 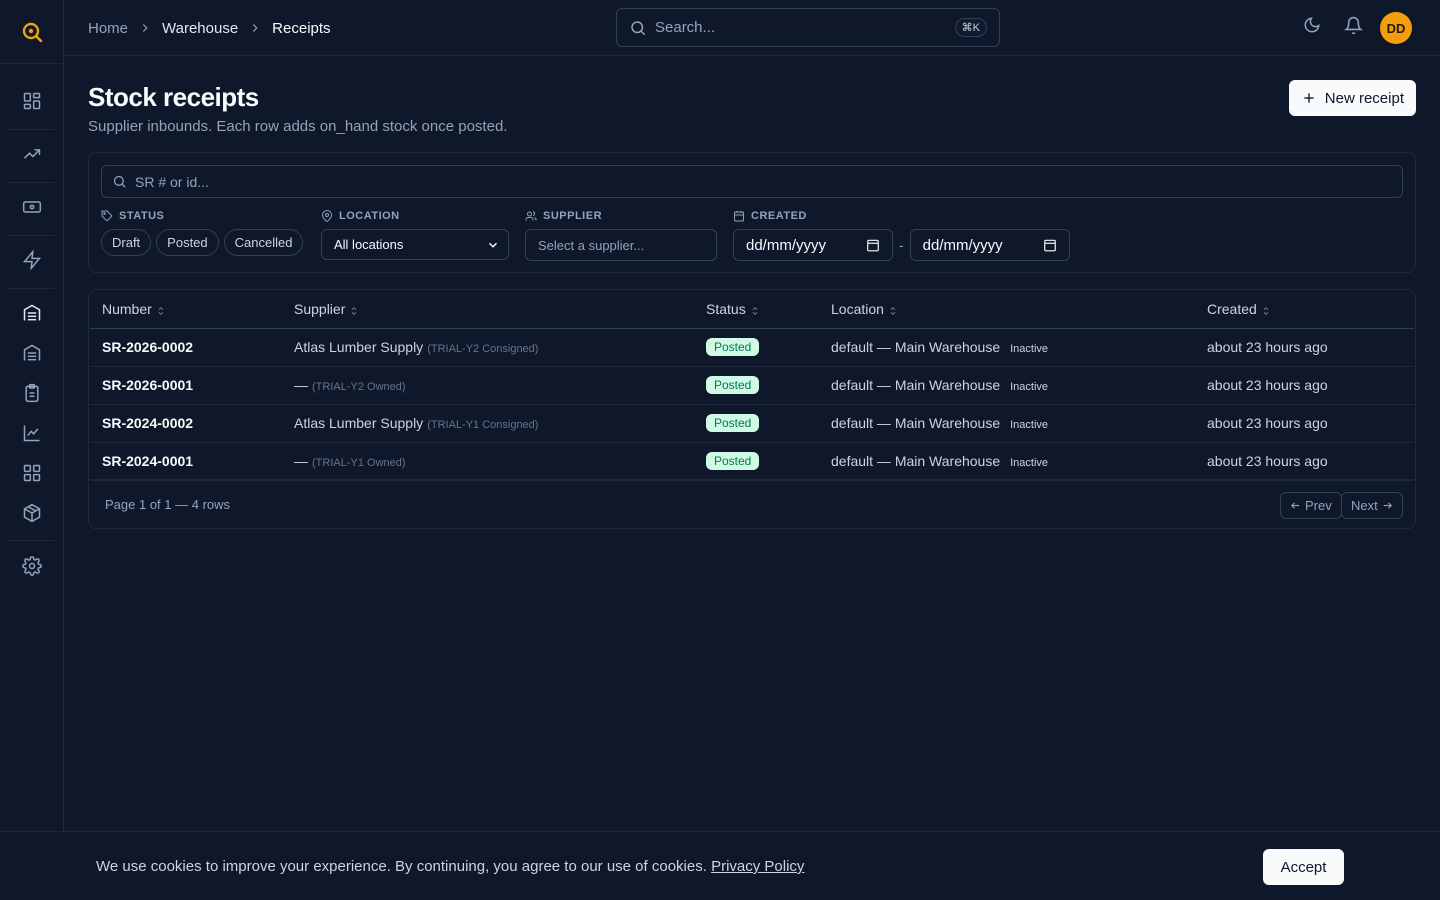 What do you see at coordinates (31, 513) in the screenshot?
I see `sidebar-item-products` at bounding box center [31, 513].